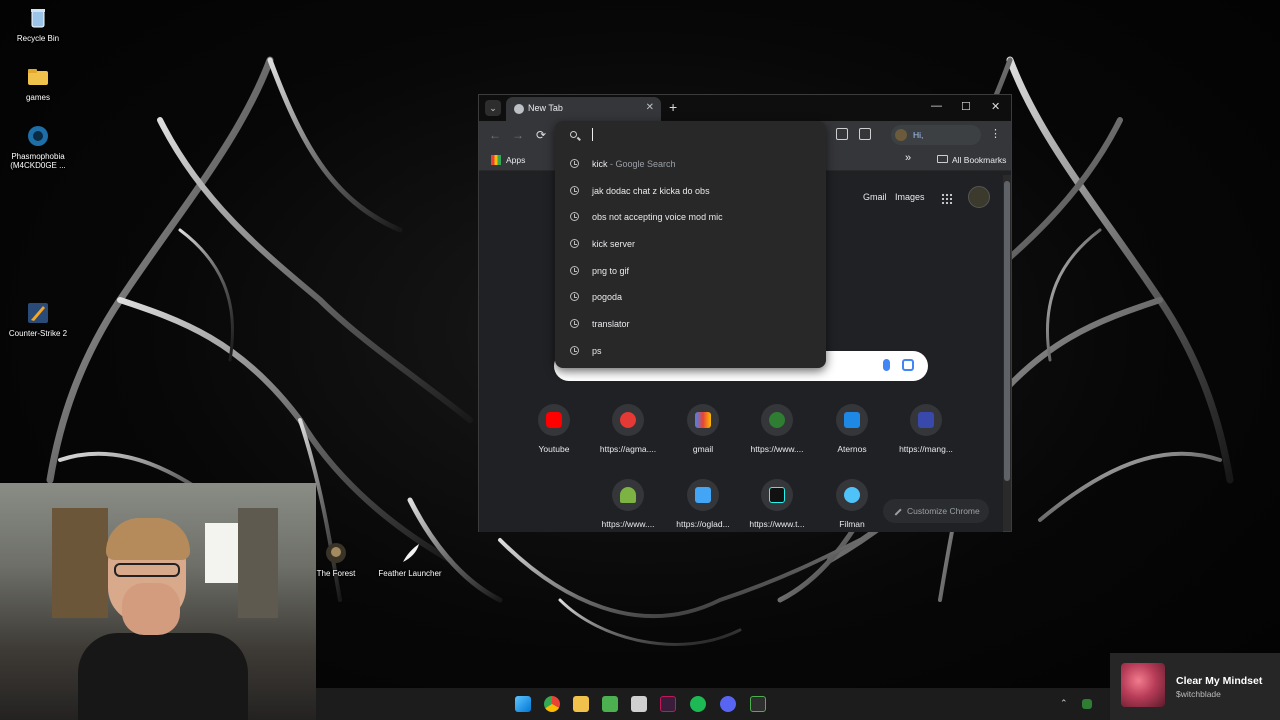 This screenshot has height=720, width=1280. I want to click on windows-start-icon, so click(523, 704).